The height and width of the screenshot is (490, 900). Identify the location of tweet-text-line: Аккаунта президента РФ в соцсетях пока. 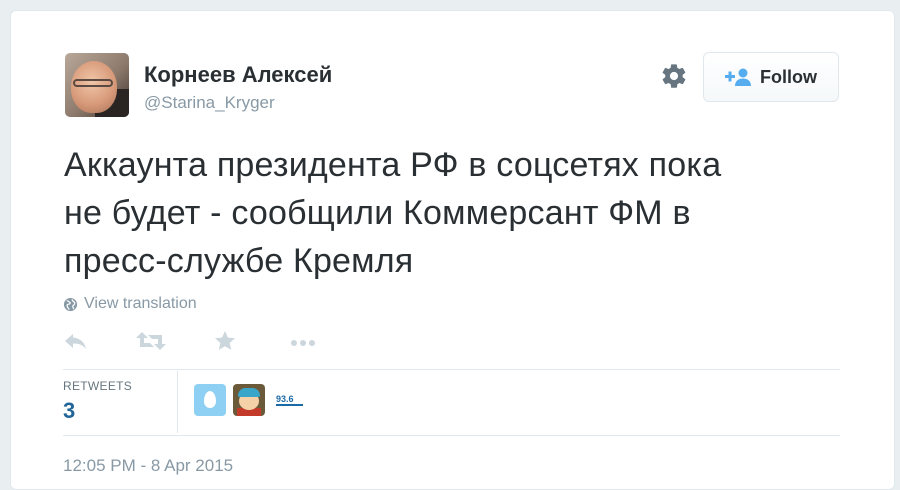
(393, 165).